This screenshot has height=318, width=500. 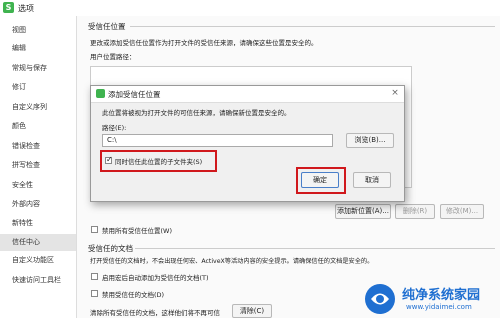 What do you see at coordinates (252, 311) in the screenshot?
I see `clear-button: 清除(C)` at bounding box center [252, 311].